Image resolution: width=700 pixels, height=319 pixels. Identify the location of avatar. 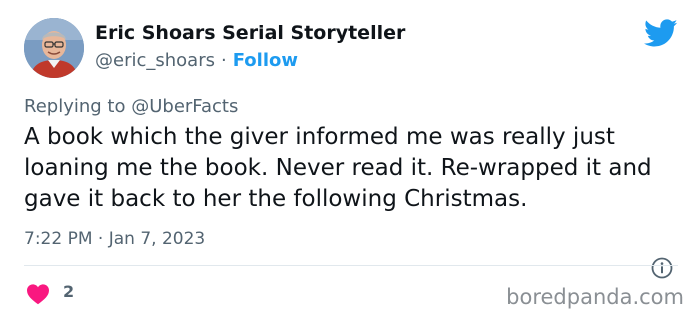
(54, 48).